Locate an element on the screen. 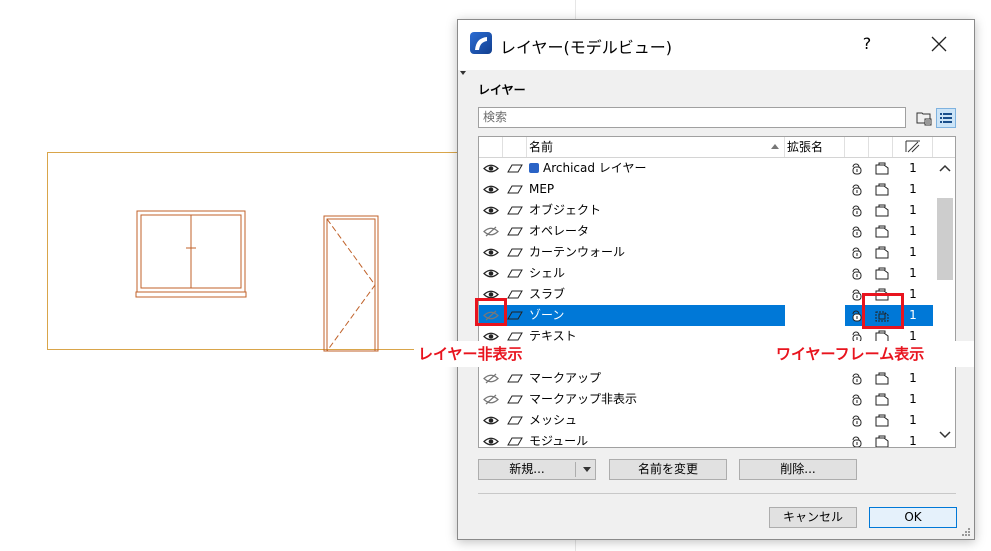  layer-row: シェル 1 is located at coordinates (706, 273).